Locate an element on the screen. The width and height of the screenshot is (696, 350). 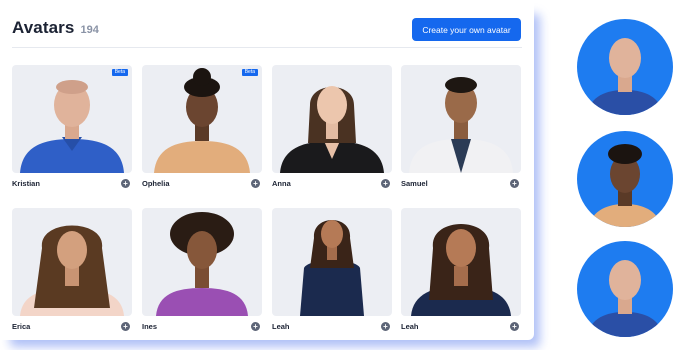
avatar-card-anna: Anna + is located at coordinates (332, 127).